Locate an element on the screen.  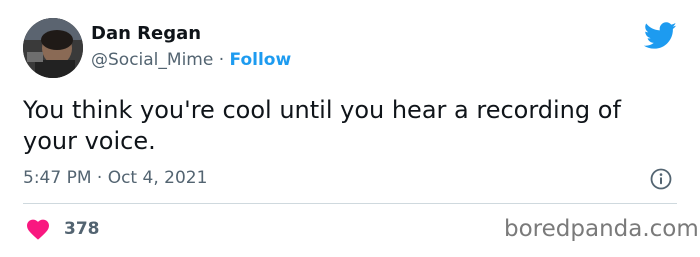
watermark: boredpanda.com is located at coordinates (601, 229).